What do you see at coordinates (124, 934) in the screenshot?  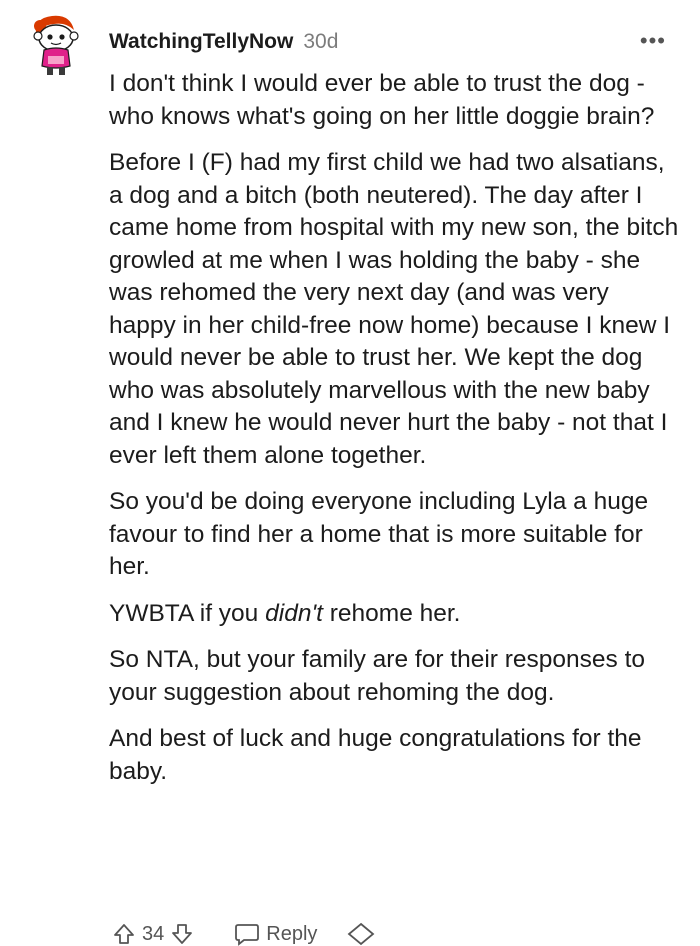 I see `upvote-arrow-icon` at bounding box center [124, 934].